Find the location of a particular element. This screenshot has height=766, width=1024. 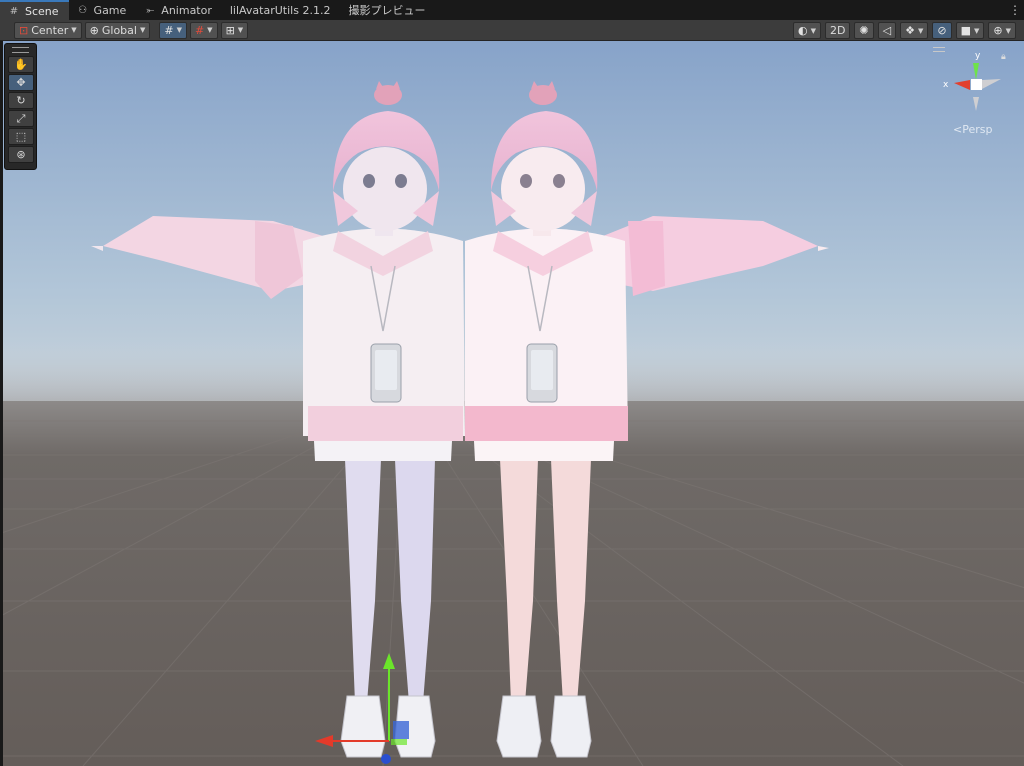

speaker-icon: ◁ is located at coordinates (887, 30).